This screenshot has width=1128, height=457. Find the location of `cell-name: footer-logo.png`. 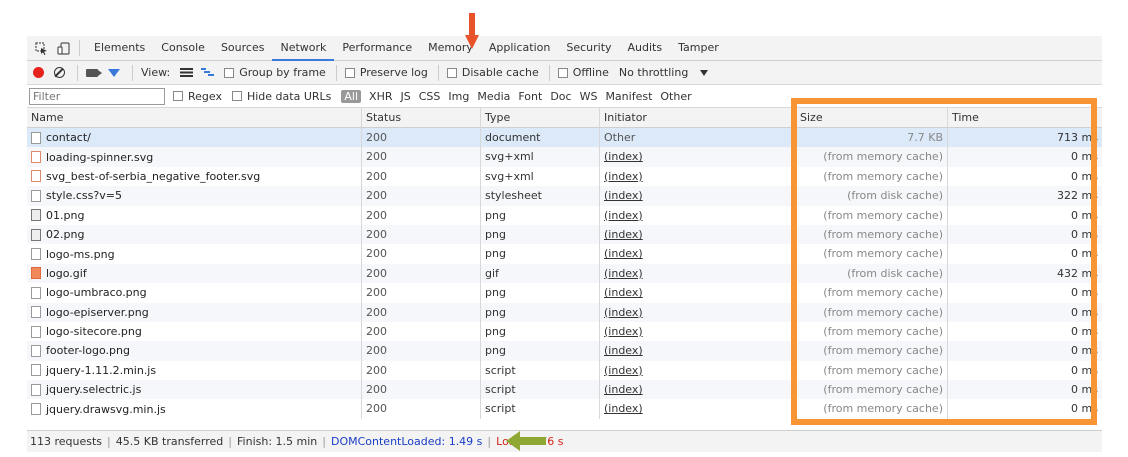

cell-name: footer-logo.png is located at coordinates (194, 351).